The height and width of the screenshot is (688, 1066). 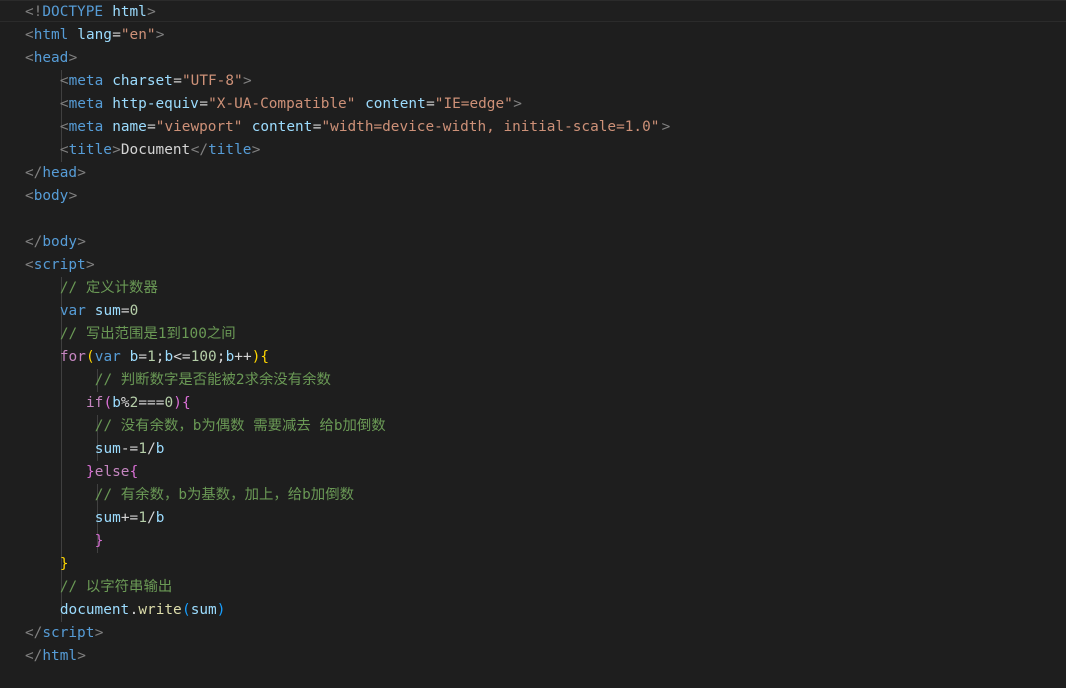 What do you see at coordinates (533, 242) in the screenshot?
I see `code-line-11: </body >` at bounding box center [533, 242].